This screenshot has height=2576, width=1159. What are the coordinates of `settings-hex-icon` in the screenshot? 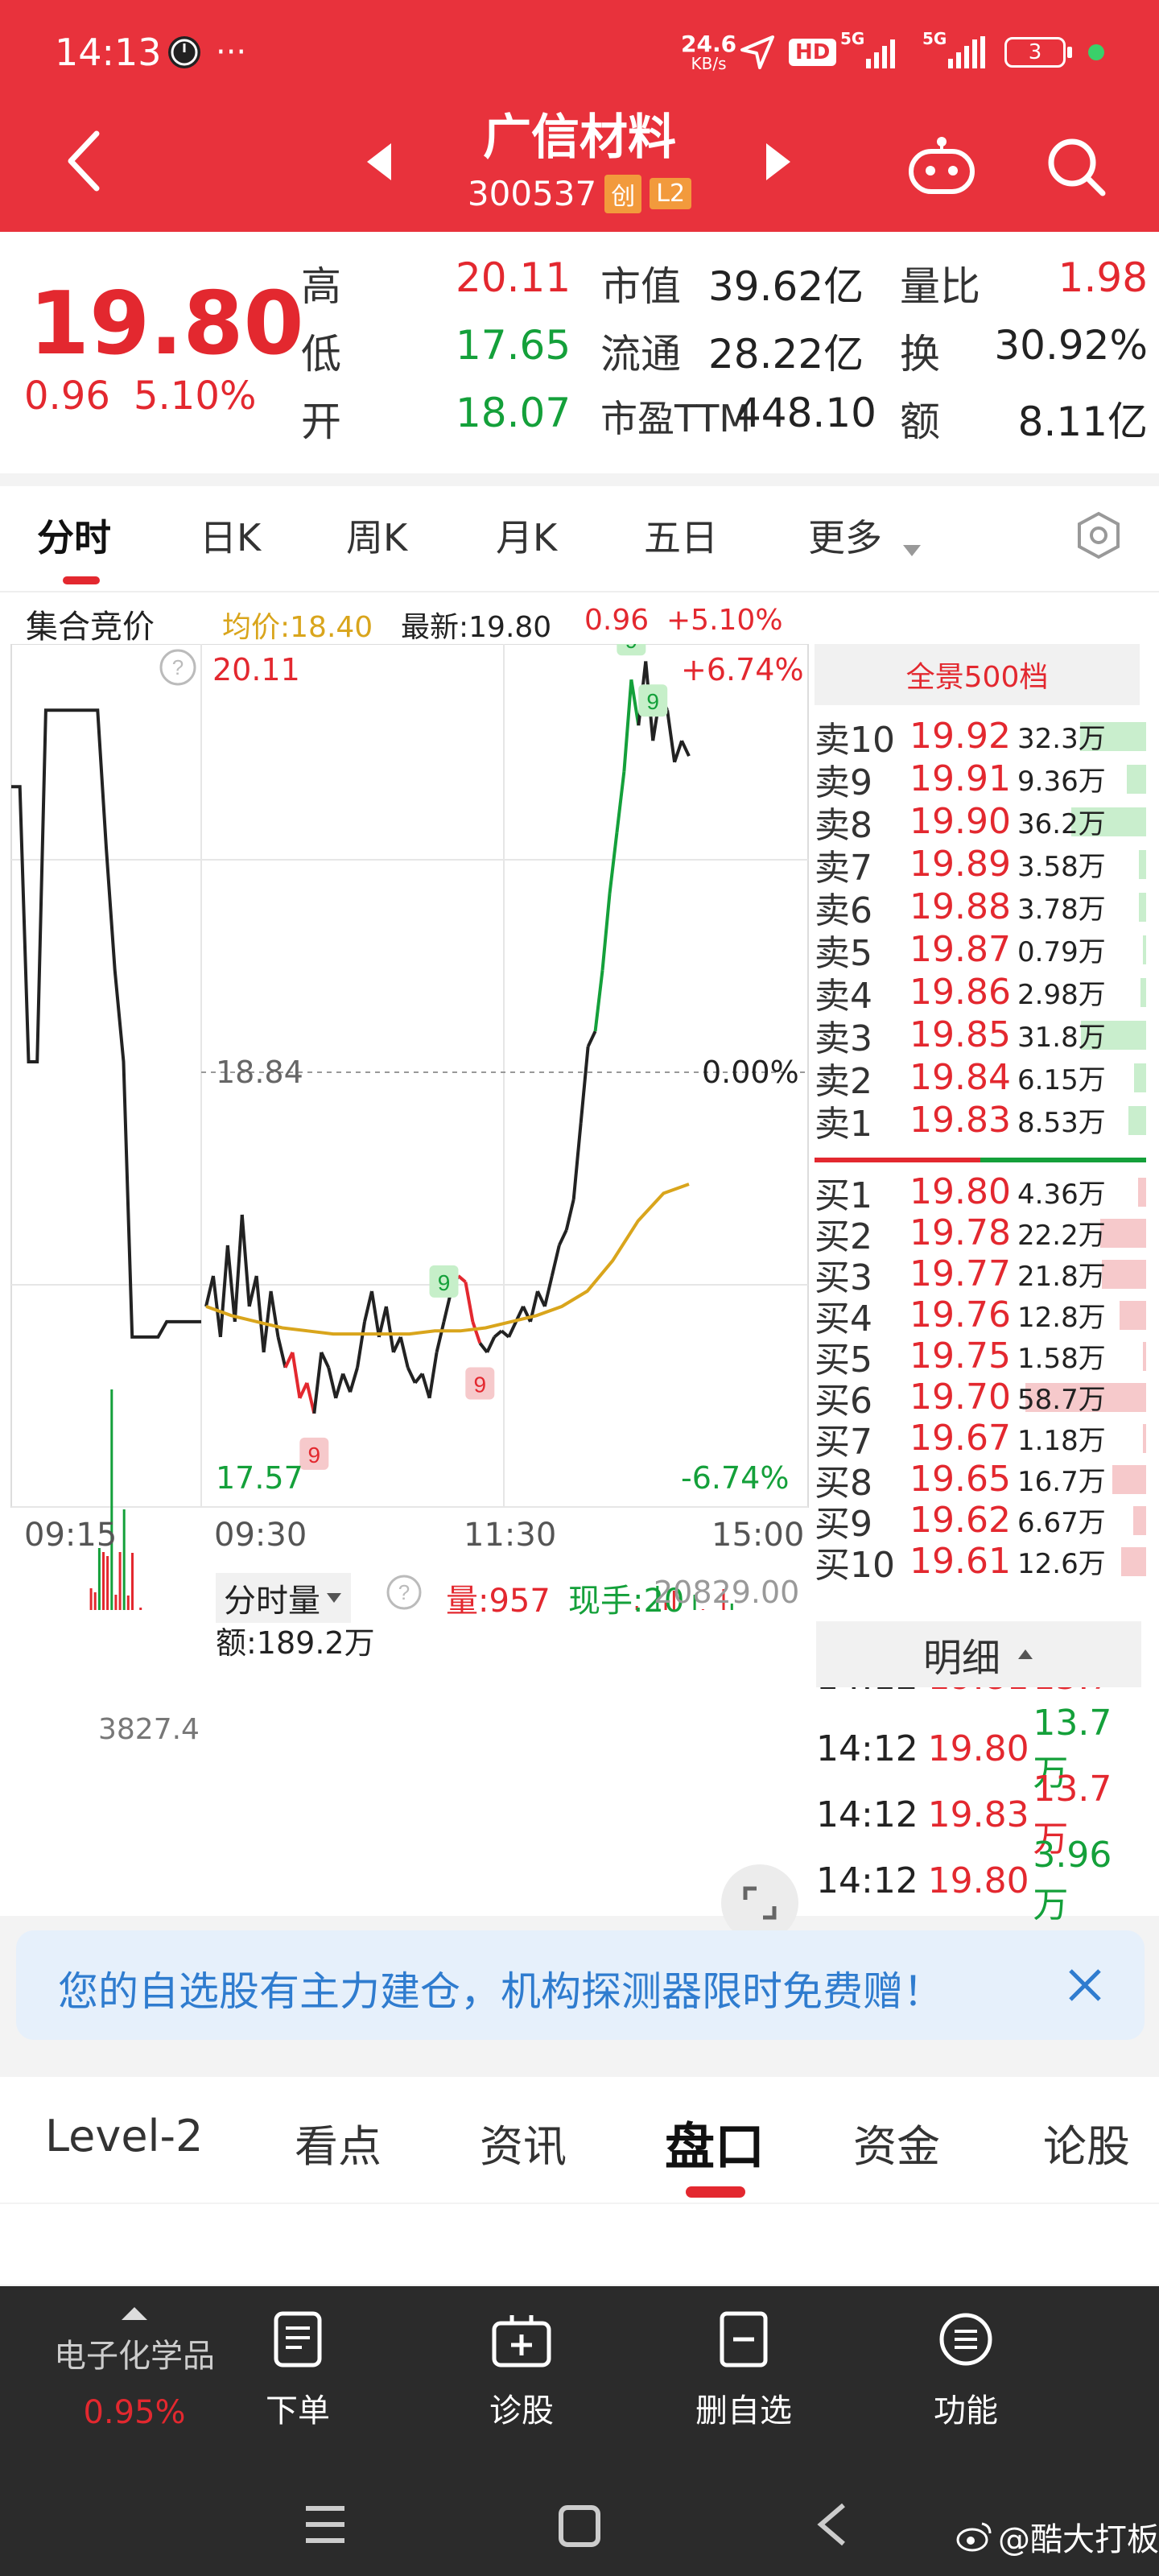 It's located at (1099, 537).